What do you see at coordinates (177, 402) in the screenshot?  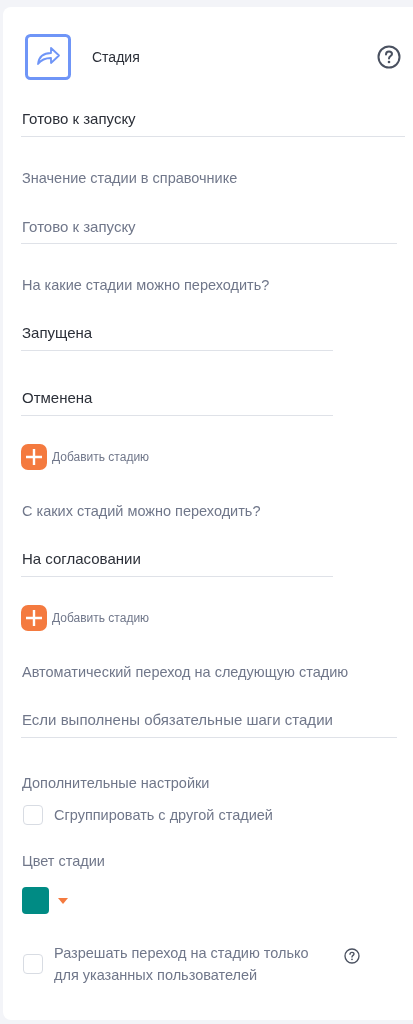 I see `stage-field: Отменена` at bounding box center [177, 402].